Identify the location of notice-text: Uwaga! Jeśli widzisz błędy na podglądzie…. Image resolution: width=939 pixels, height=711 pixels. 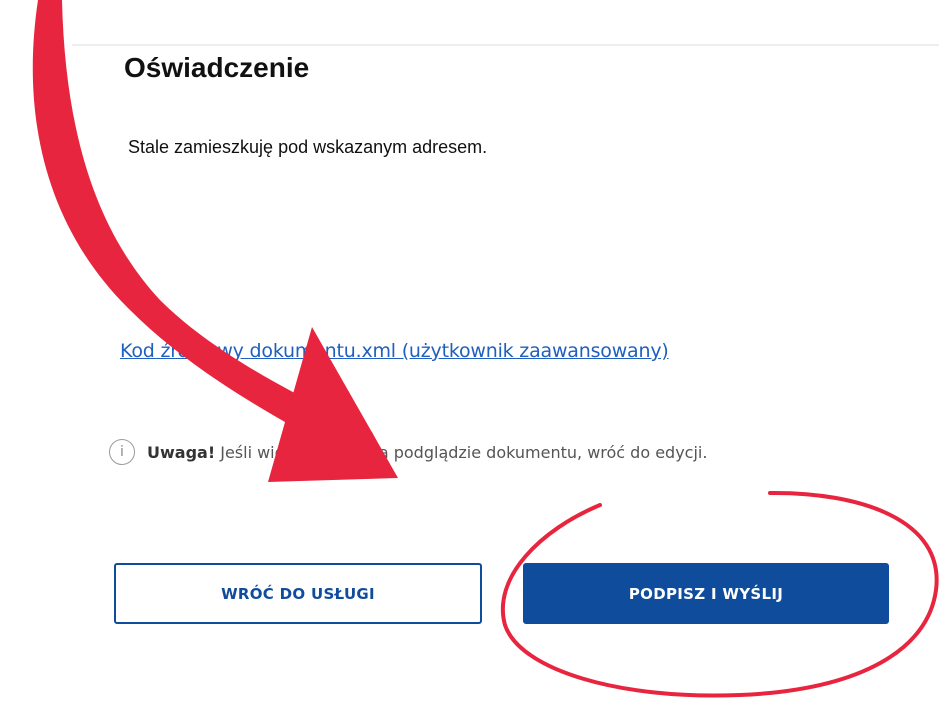
(427, 452).